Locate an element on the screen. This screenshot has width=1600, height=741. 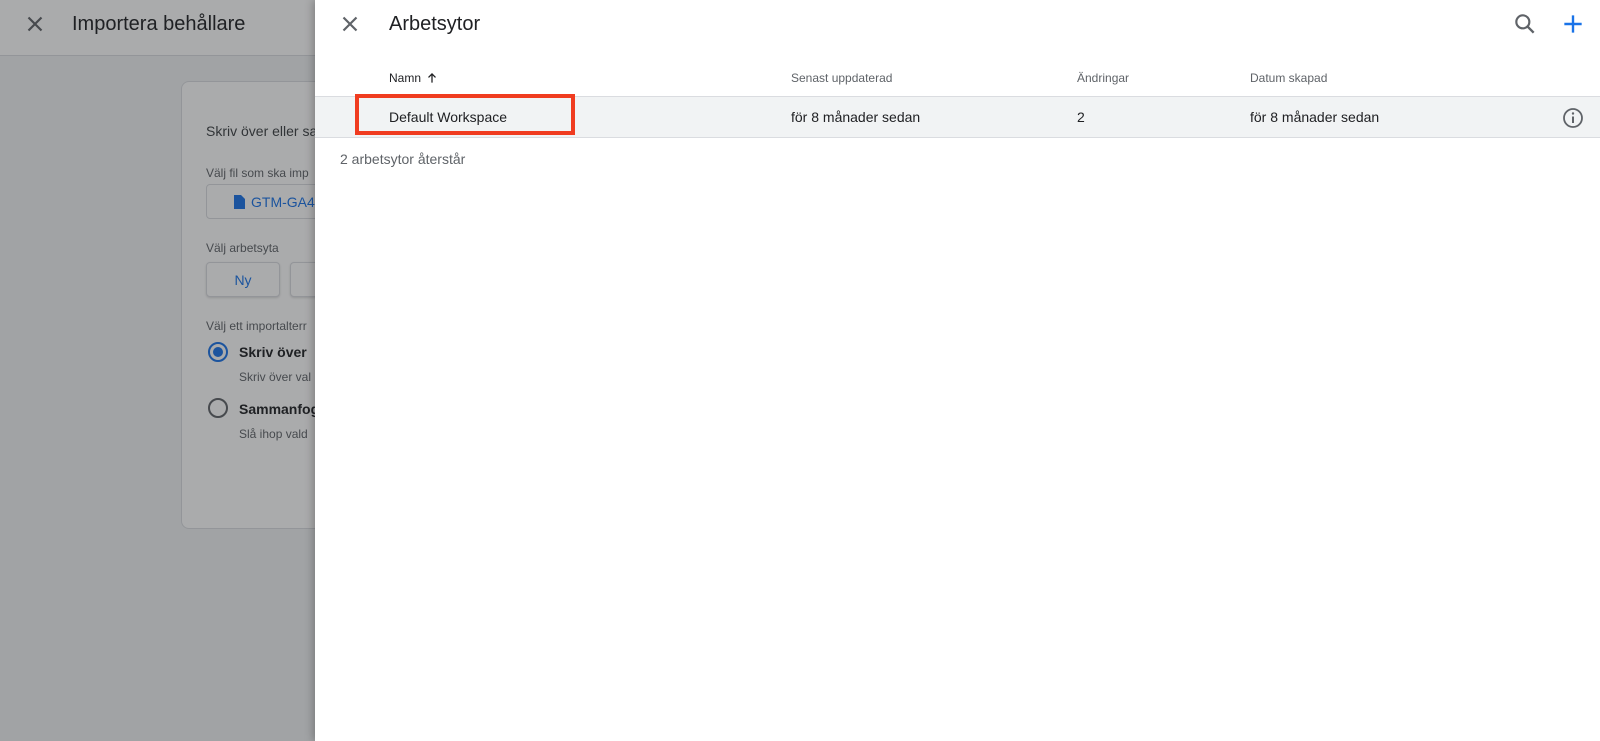
workspace-updated: för 8 månader sedan is located at coordinates (856, 117).